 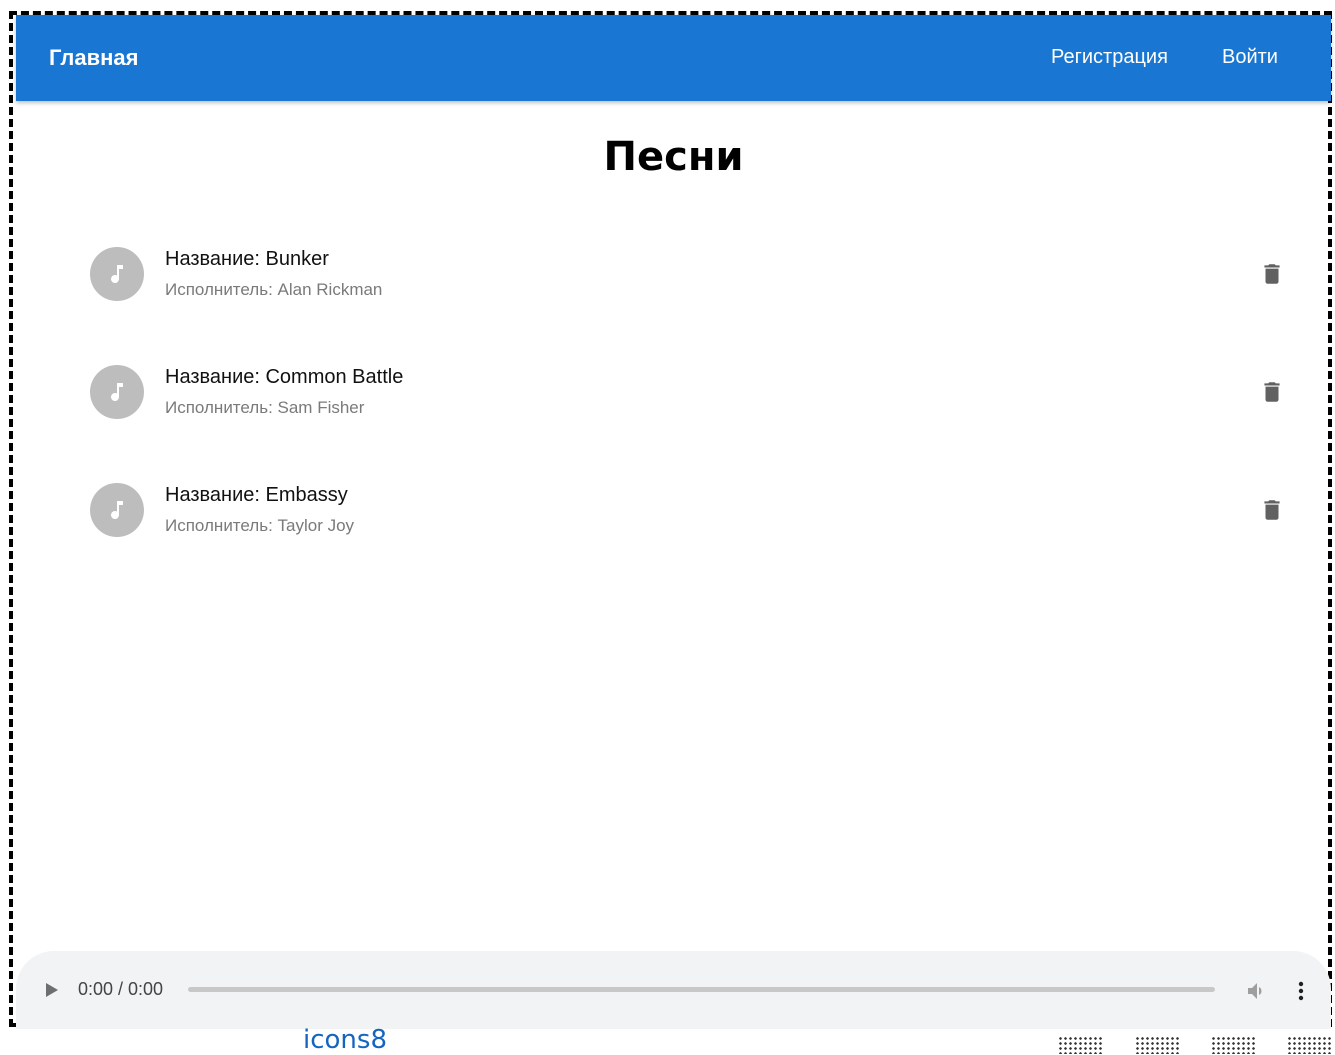 What do you see at coordinates (1257, 991) in the screenshot?
I see `volume-icon` at bounding box center [1257, 991].